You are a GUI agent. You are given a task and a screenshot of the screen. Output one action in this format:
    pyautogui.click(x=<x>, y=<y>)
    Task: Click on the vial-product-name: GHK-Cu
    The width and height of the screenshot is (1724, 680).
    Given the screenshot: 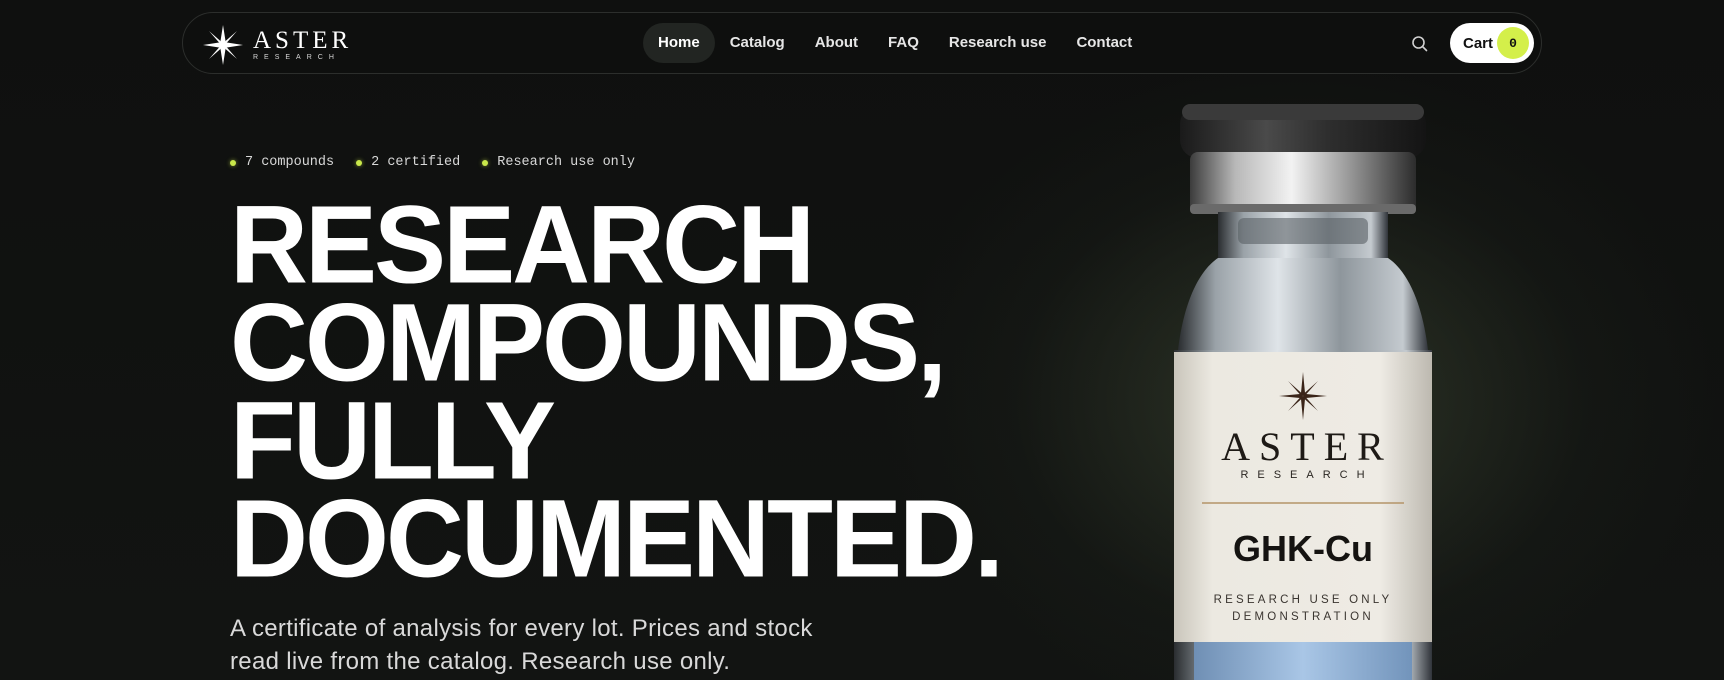 What is the action you would take?
    pyautogui.click(x=1303, y=548)
    